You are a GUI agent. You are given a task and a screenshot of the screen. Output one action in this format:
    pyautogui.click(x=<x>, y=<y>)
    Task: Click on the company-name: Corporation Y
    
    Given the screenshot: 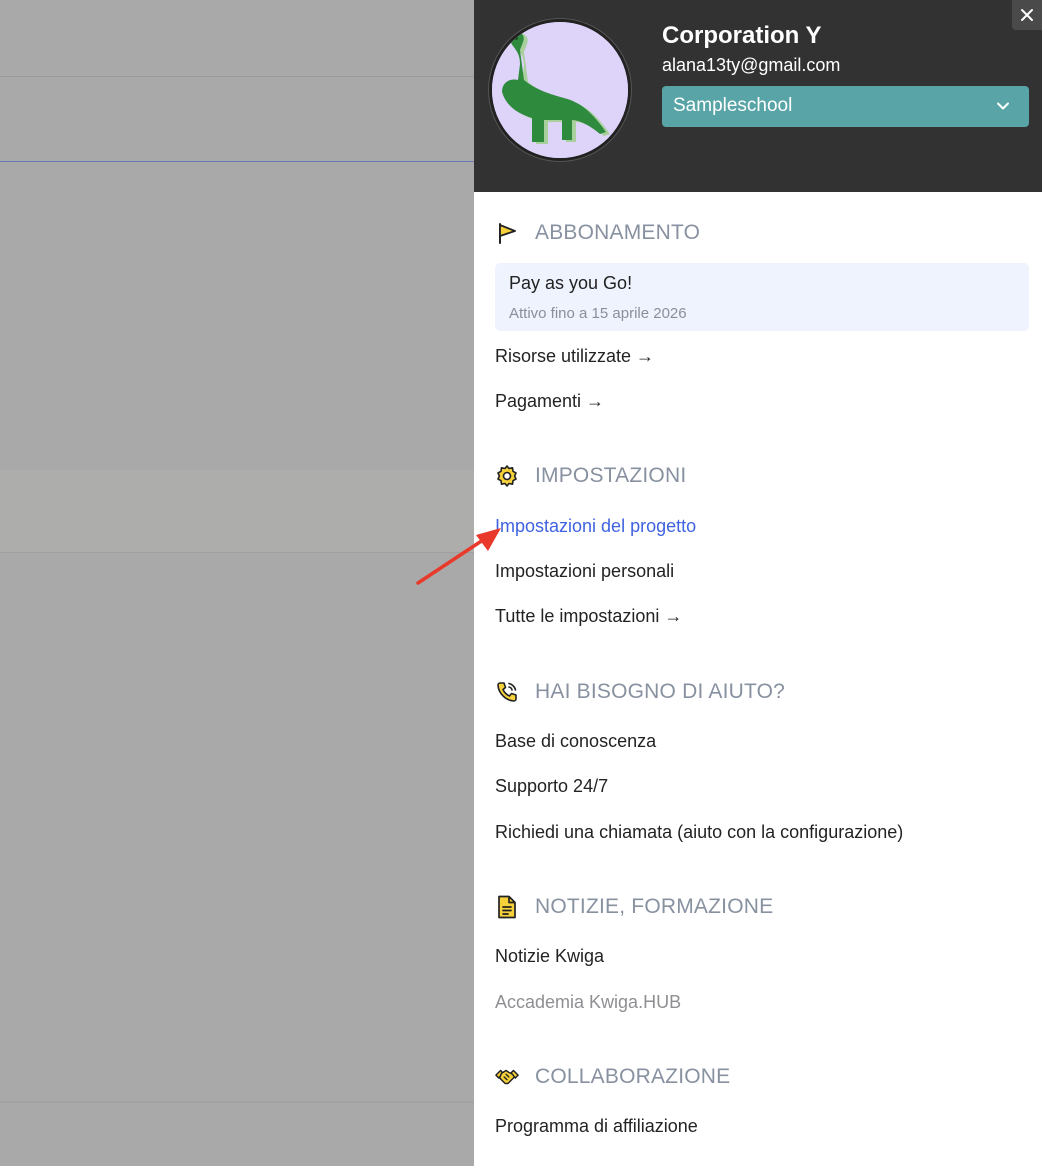 What is the action you would take?
    pyautogui.click(x=742, y=35)
    